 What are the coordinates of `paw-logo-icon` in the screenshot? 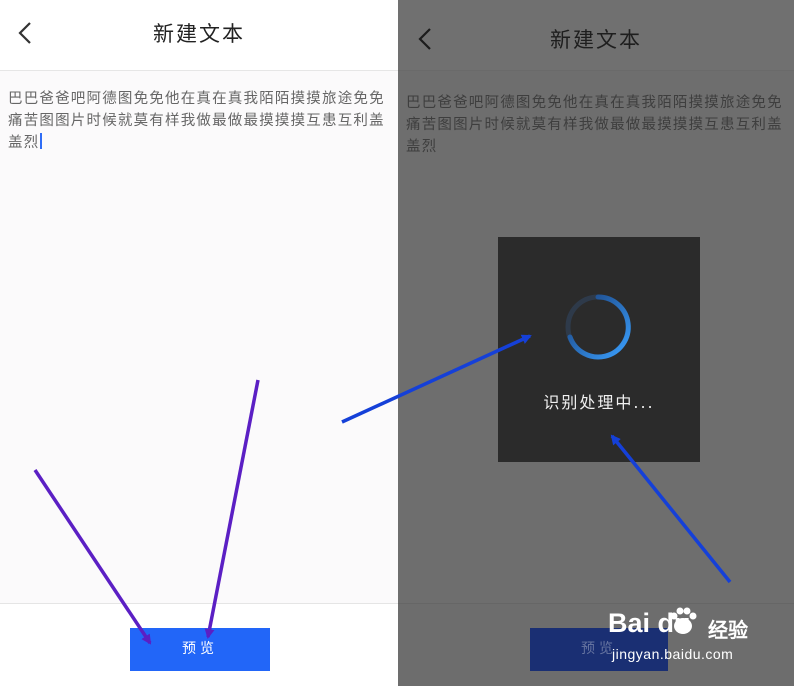 It's located at (683, 620).